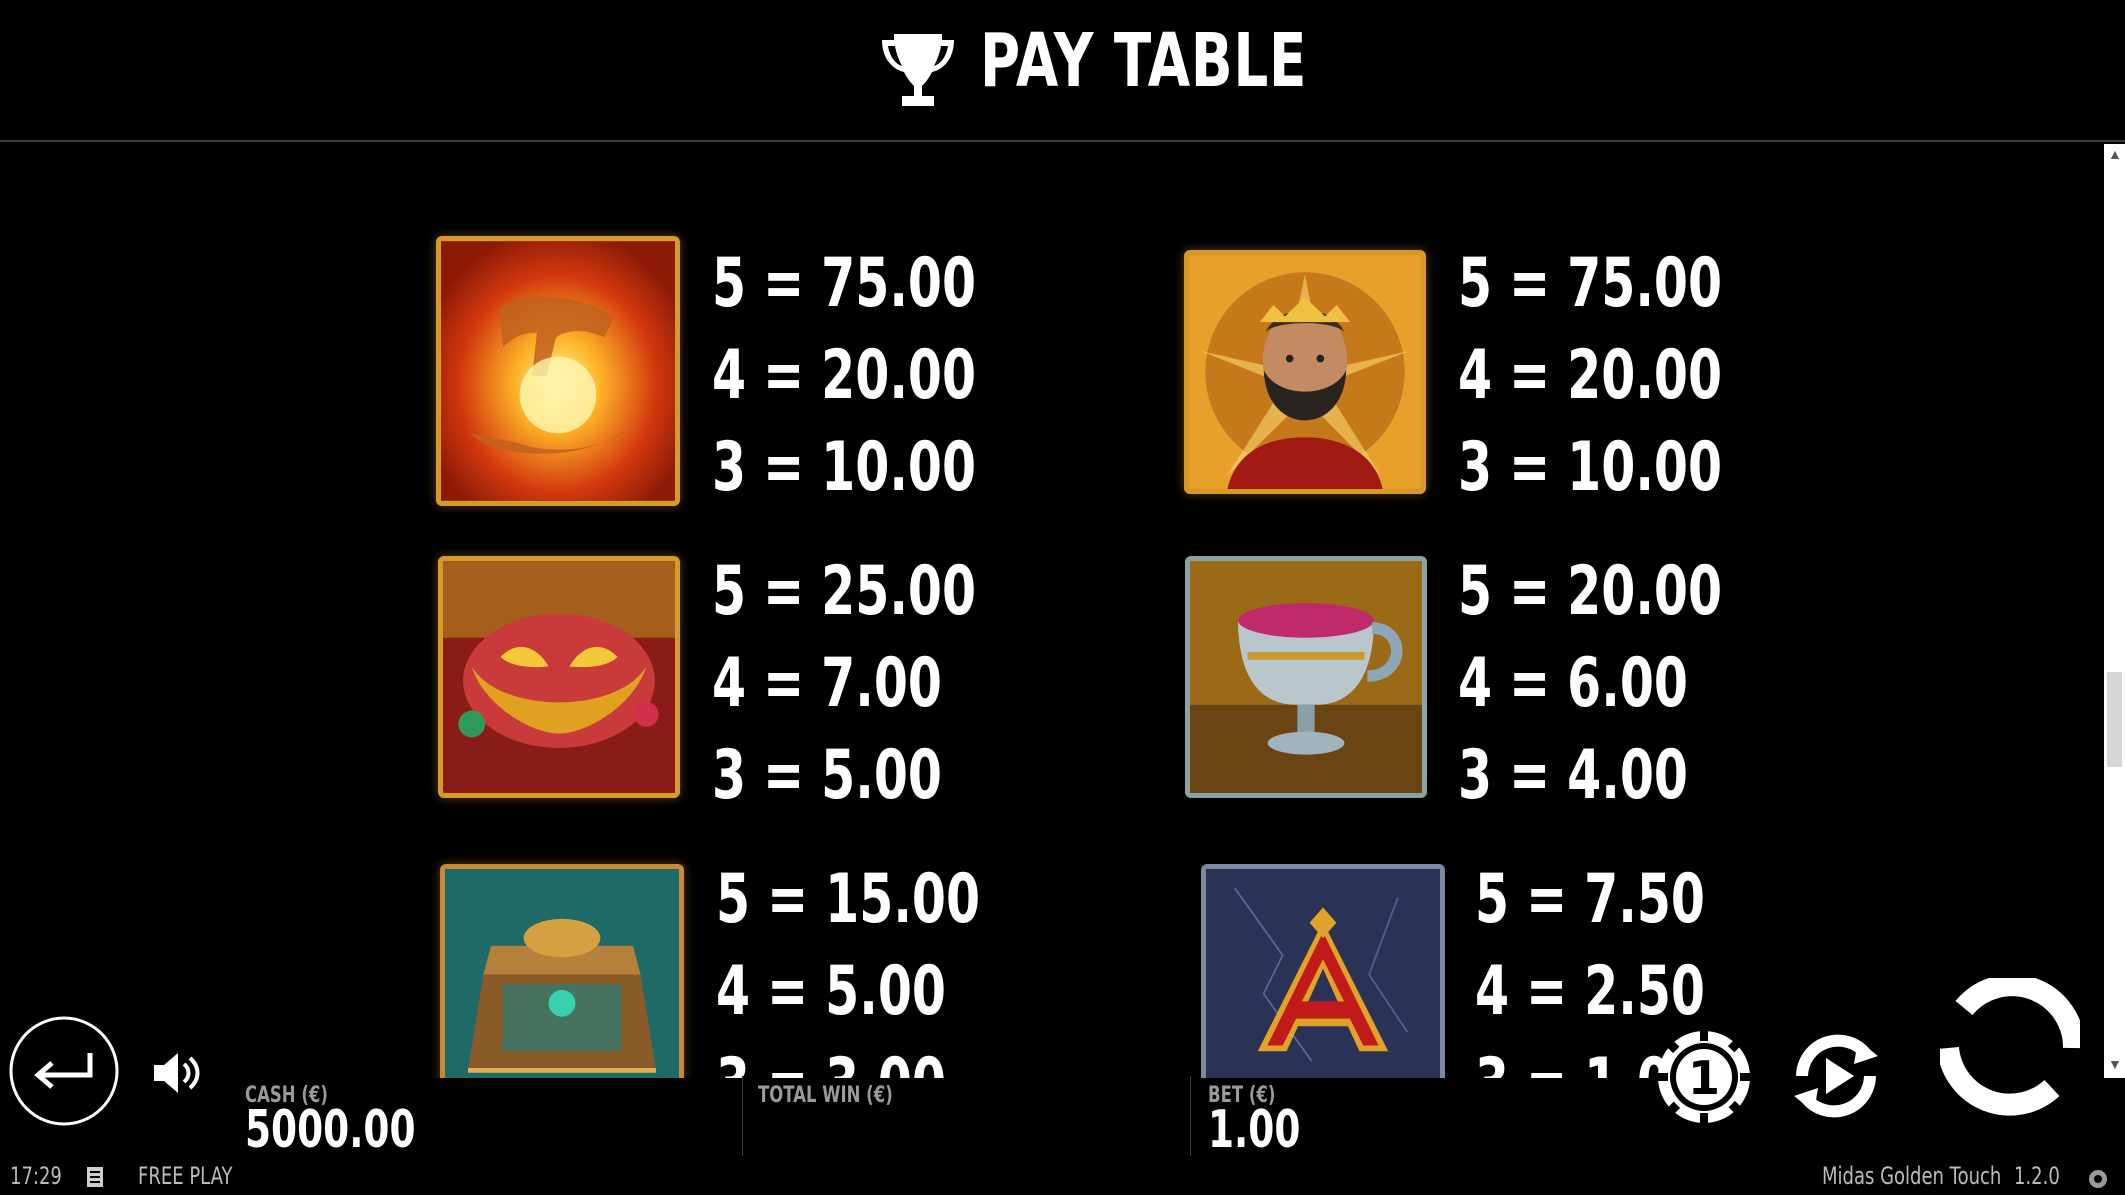  Describe the element at coordinates (1590, 899) in the screenshot. I see `payout-5-of-kind: 5 = 7.50` at that location.